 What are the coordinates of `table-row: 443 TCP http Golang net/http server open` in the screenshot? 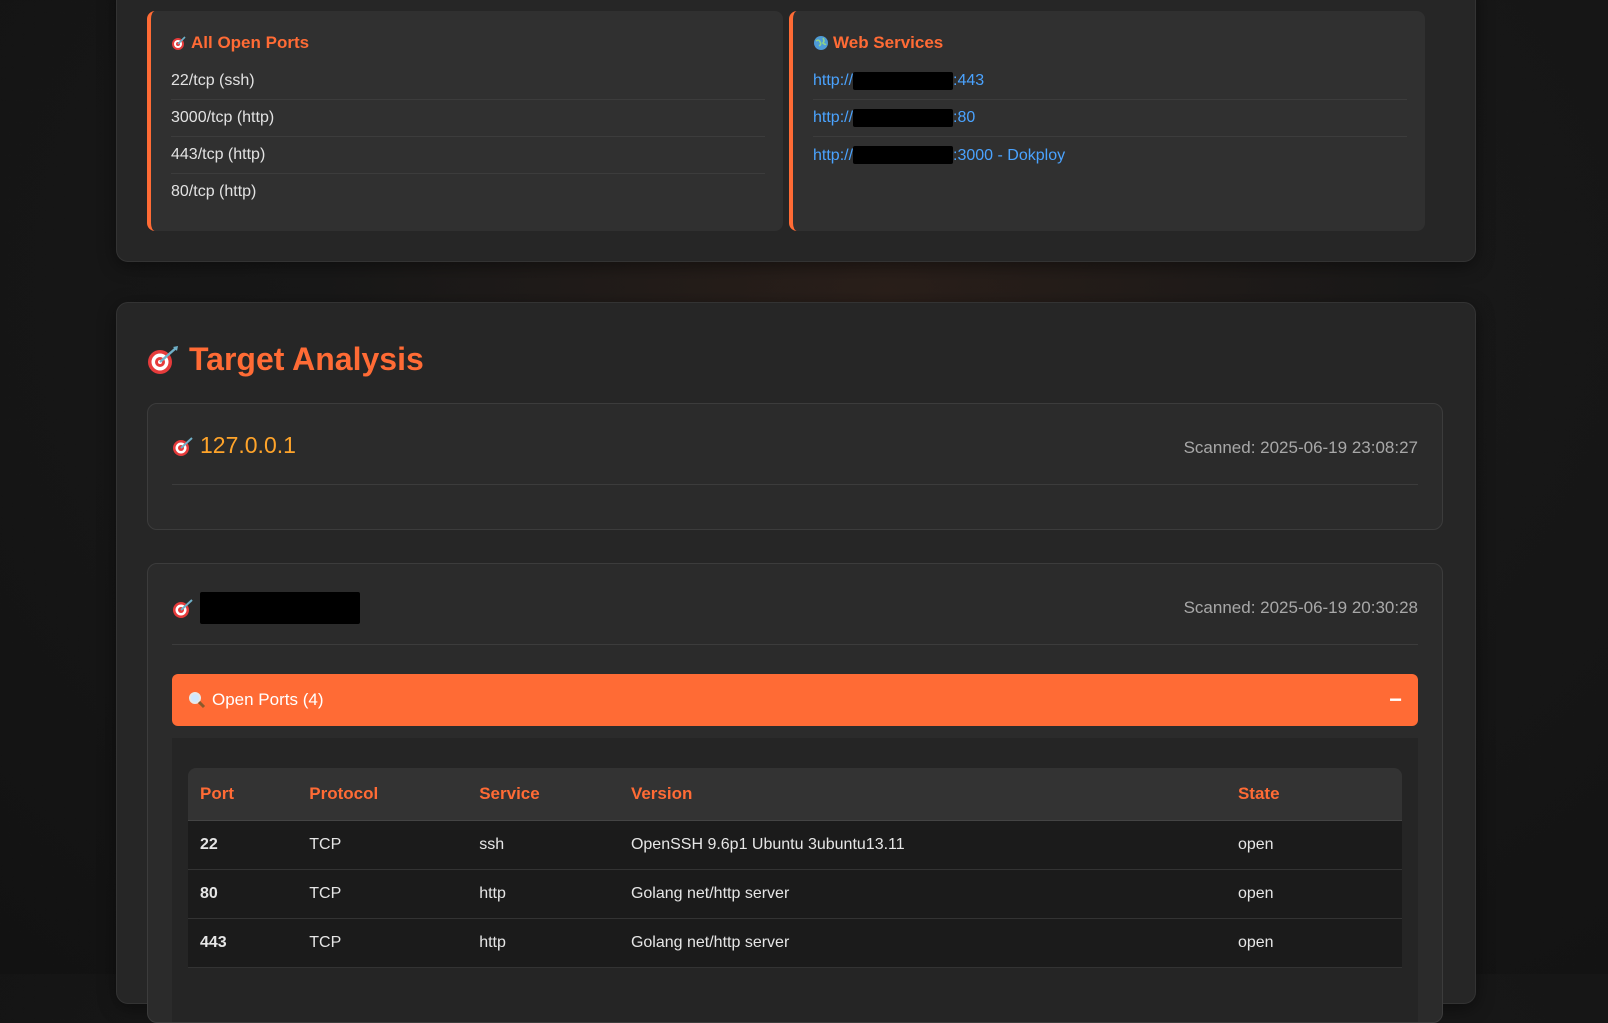 It's located at (795, 943).